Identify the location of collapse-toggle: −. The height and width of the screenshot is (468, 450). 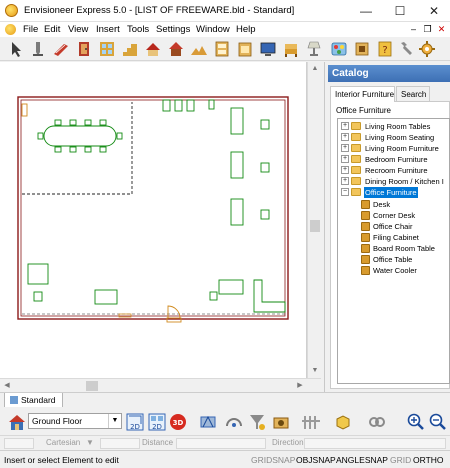
(345, 192).